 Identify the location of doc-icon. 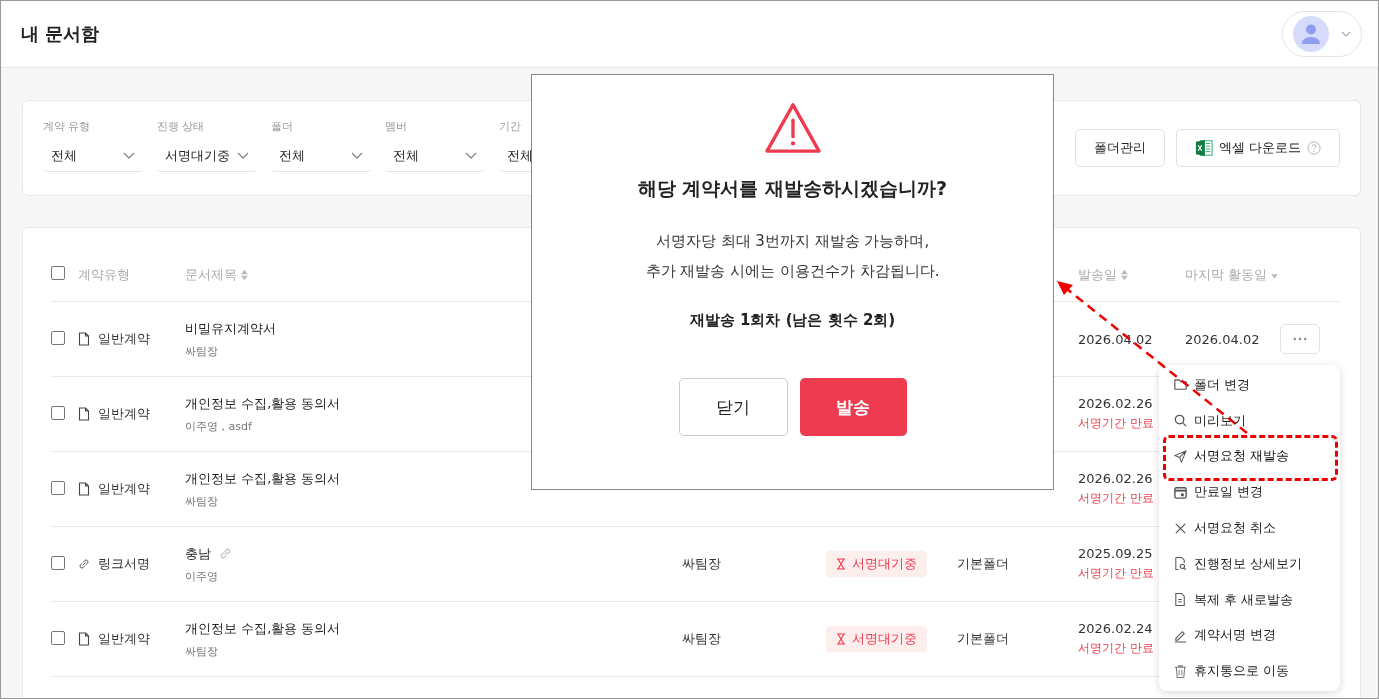
(1180, 600).